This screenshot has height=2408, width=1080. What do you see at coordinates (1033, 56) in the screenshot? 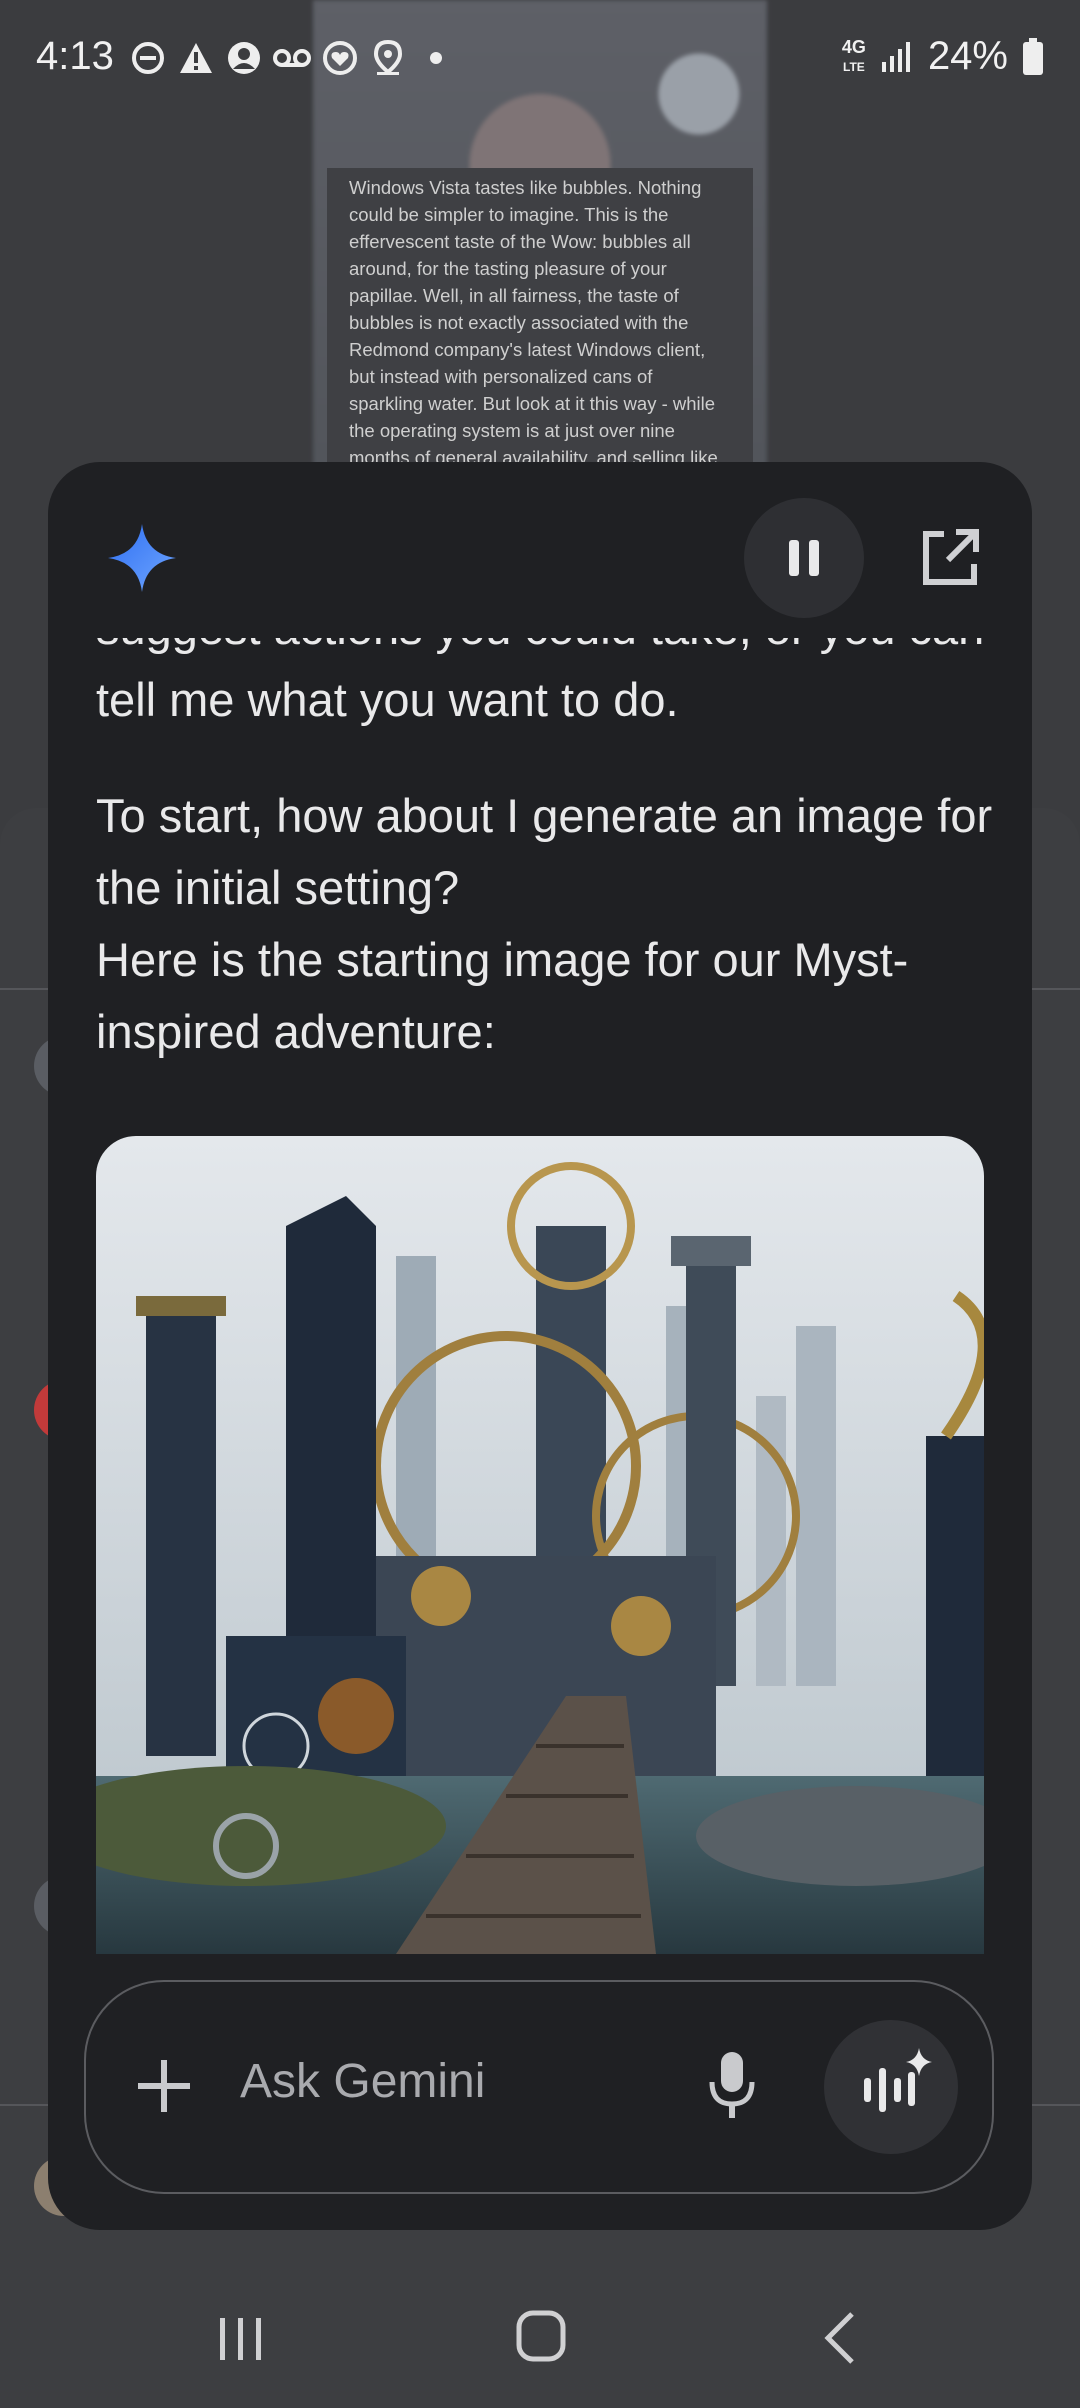
I see `battery-icon` at bounding box center [1033, 56].